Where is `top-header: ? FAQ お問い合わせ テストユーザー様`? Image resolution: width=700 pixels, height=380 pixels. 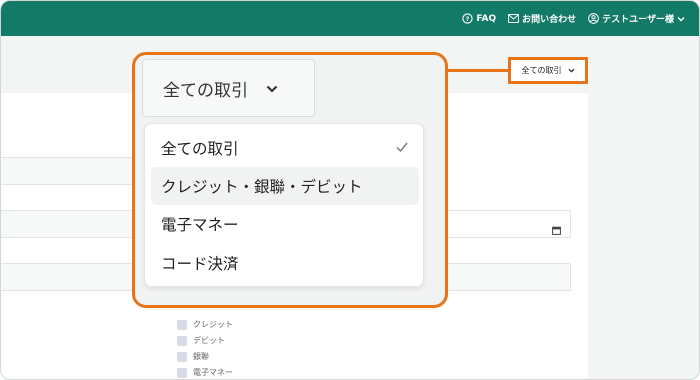 top-header: ? FAQ お問い合わせ テストユーザー様 is located at coordinates (350, 18).